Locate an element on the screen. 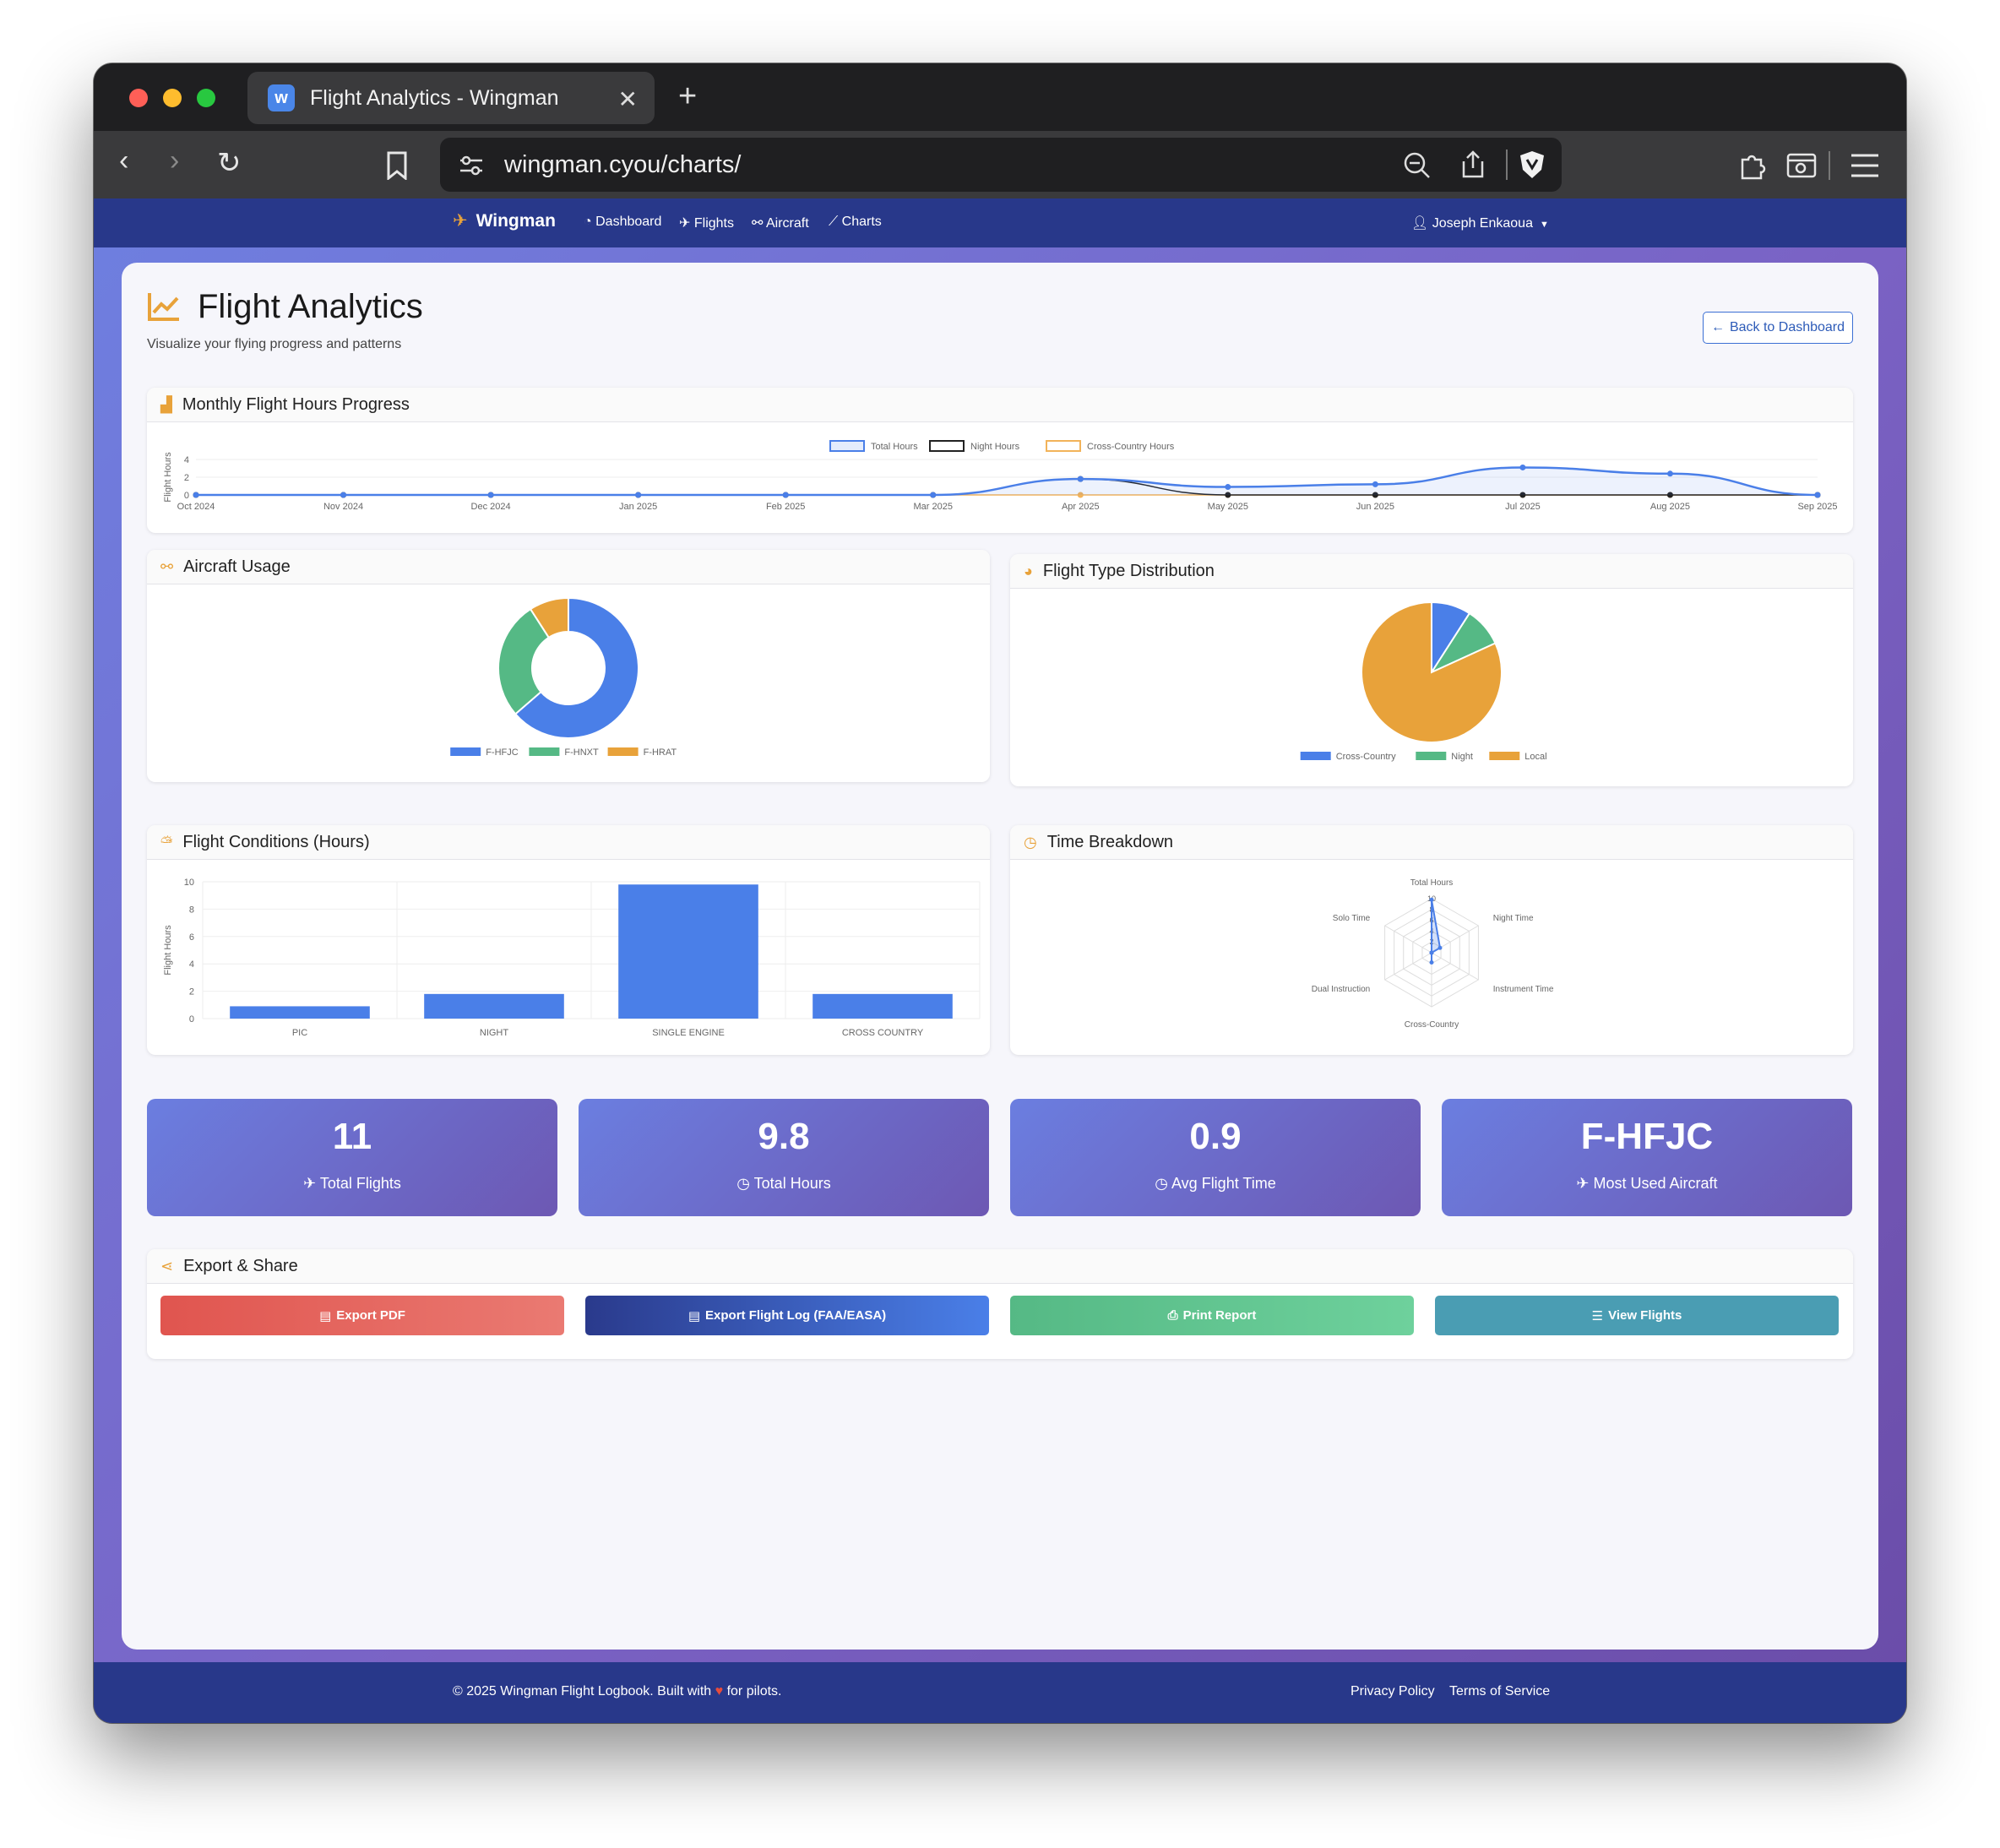 The width and height of the screenshot is (2000, 1848). print-report-button: ⎙ Print Report is located at coordinates (1212, 1315).